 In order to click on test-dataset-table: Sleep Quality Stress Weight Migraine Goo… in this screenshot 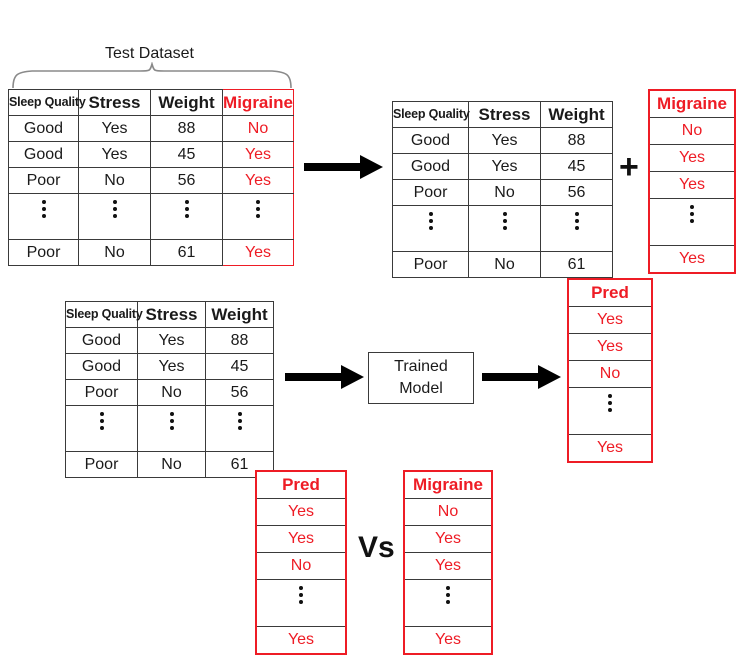, I will do `click(151, 177)`.